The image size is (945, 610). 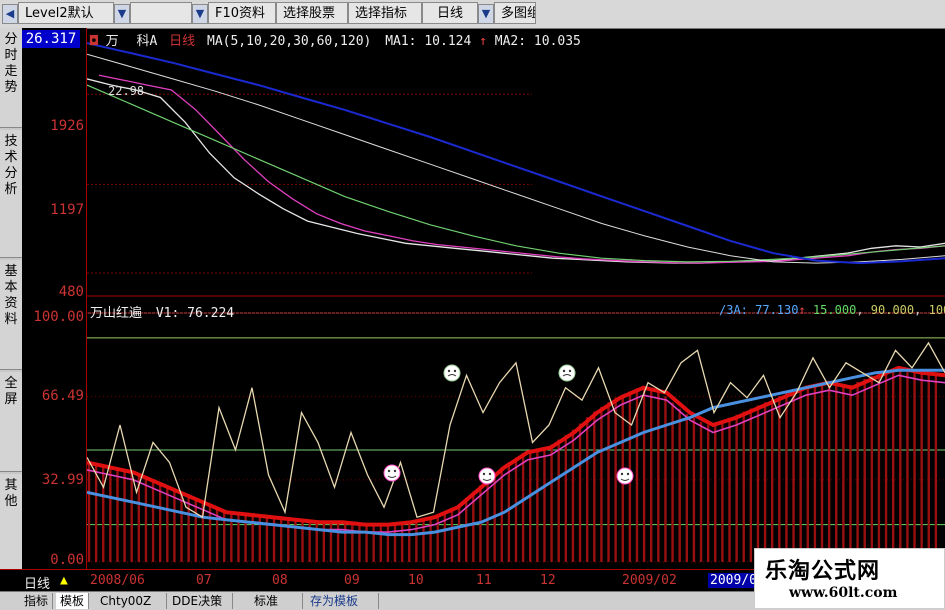 What do you see at coordinates (289, 41) in the screenshot?
I see `legend-ma-params: MA(5,10,20,30,60,120)` at bounding box center [289, 41].